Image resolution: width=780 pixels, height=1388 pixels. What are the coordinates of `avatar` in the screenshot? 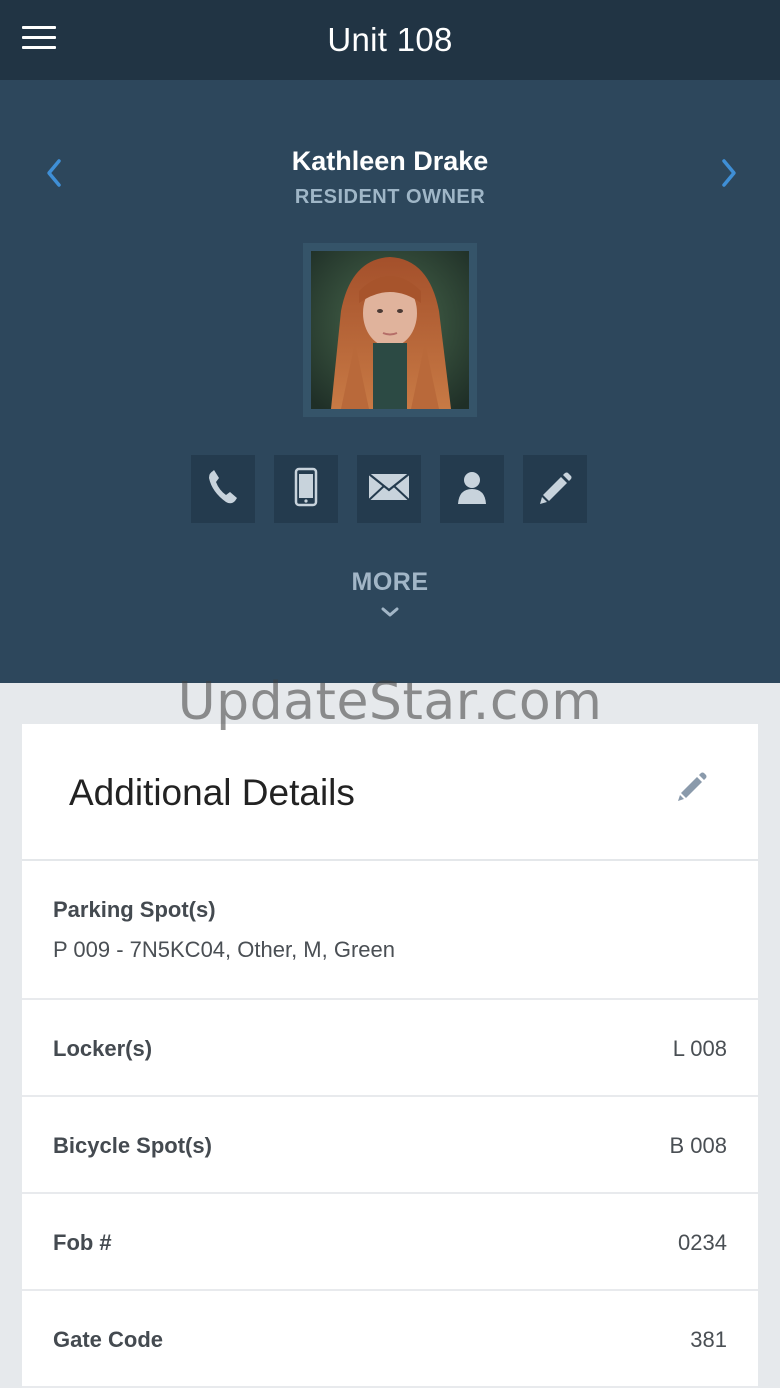 It's located at (390, 330).